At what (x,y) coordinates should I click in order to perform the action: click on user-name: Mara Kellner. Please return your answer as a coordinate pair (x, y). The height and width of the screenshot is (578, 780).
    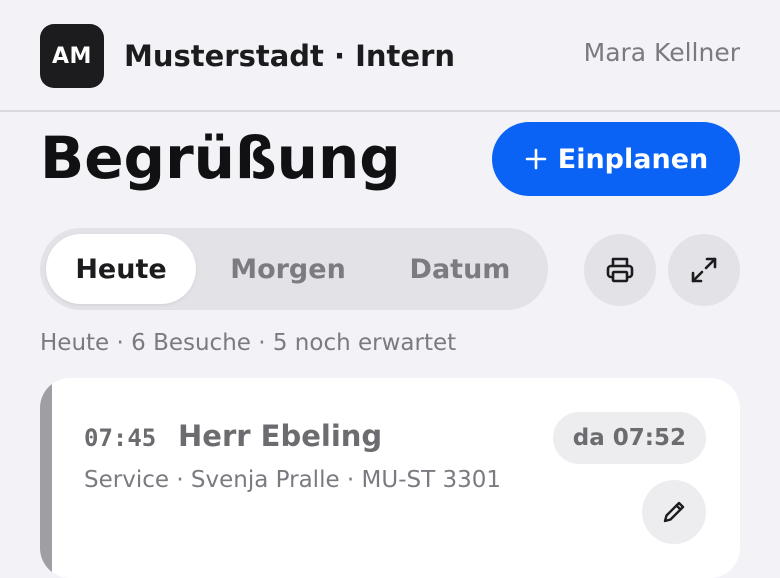
    Looking at the image, I should click on (662, 53).